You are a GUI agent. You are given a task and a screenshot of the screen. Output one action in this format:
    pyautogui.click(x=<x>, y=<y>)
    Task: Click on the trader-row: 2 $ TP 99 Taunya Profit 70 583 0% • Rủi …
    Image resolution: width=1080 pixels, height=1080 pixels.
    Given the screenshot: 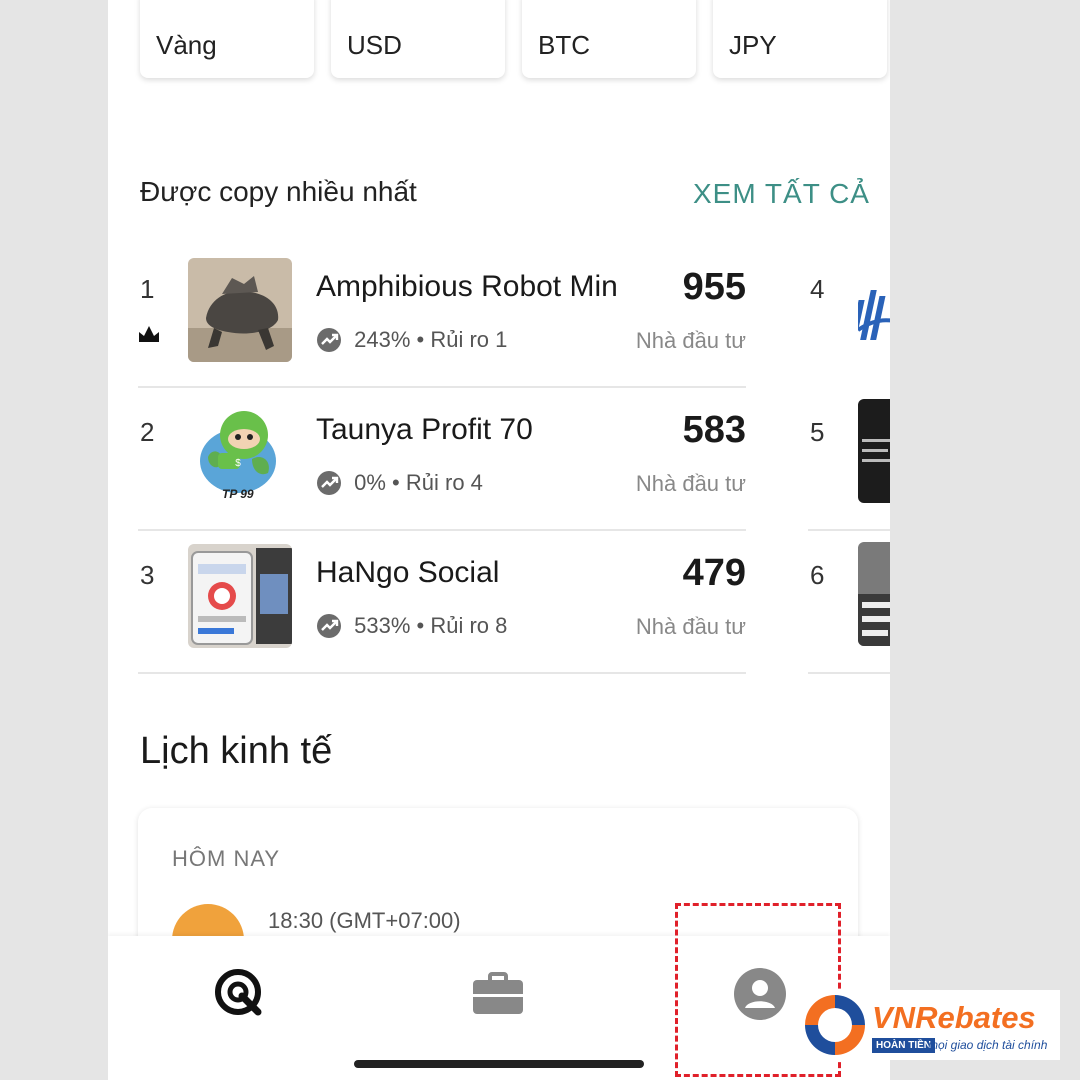 What is the action you would take?
    pyautogui.click(x=442, y=460)
    